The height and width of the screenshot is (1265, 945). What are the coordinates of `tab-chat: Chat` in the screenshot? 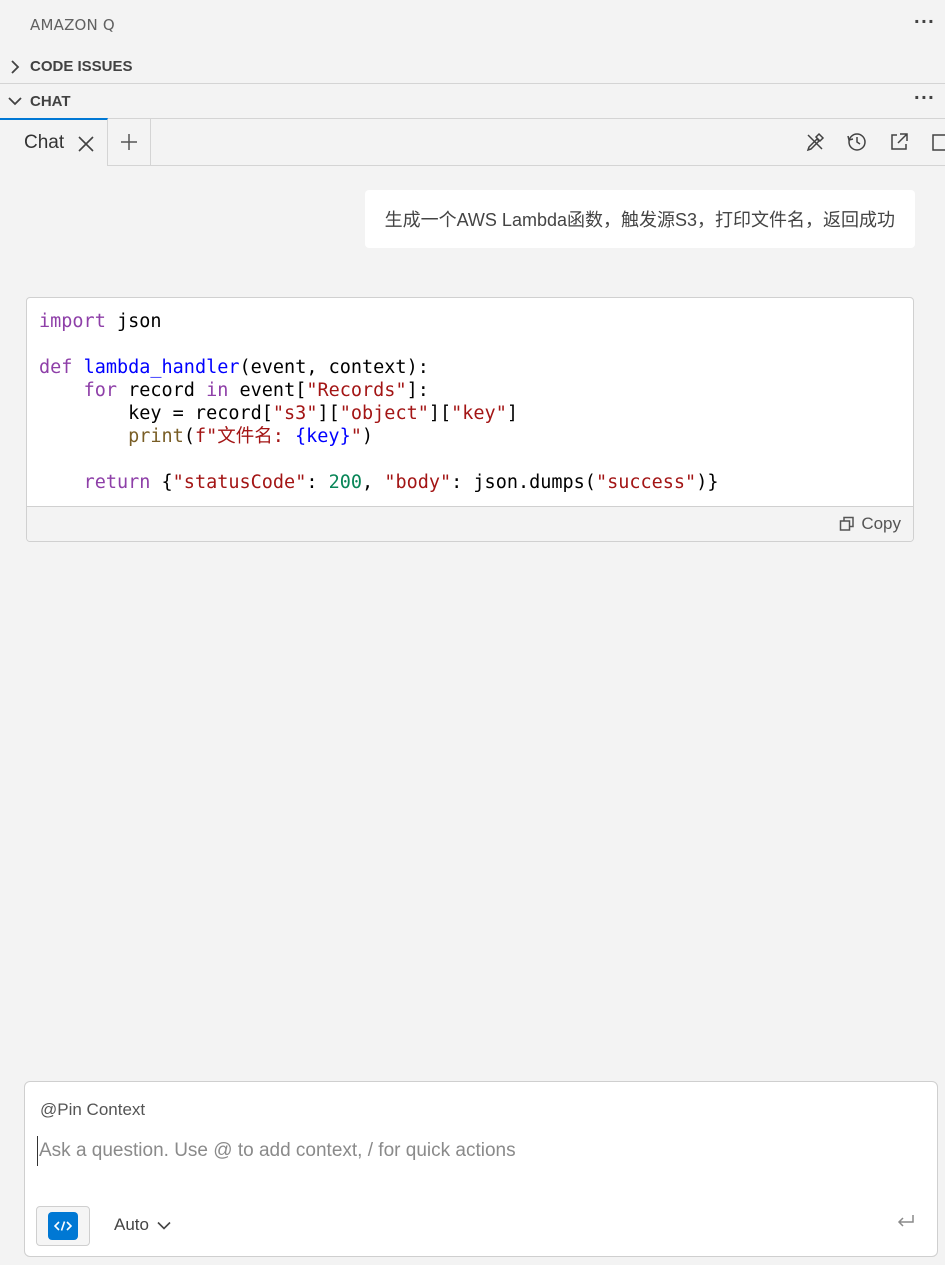 It's located at (54, 142).